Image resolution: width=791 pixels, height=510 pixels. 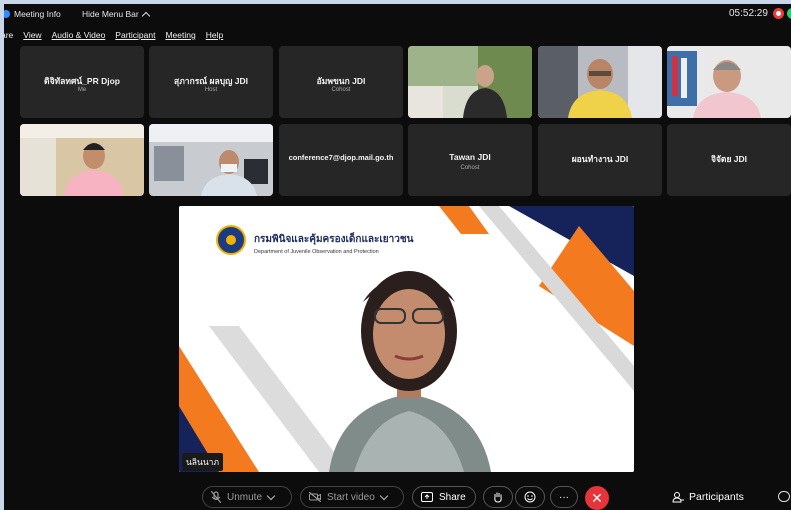 I want to click on participant-tile: Tawan JDI Cohost, so click(x=470, y=160).